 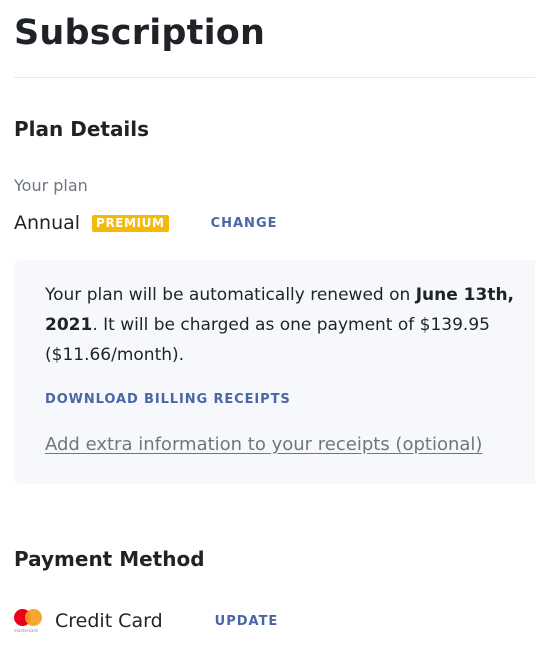 I want to click on change-plan-button: CHANGE, so click(x=244, y=223).